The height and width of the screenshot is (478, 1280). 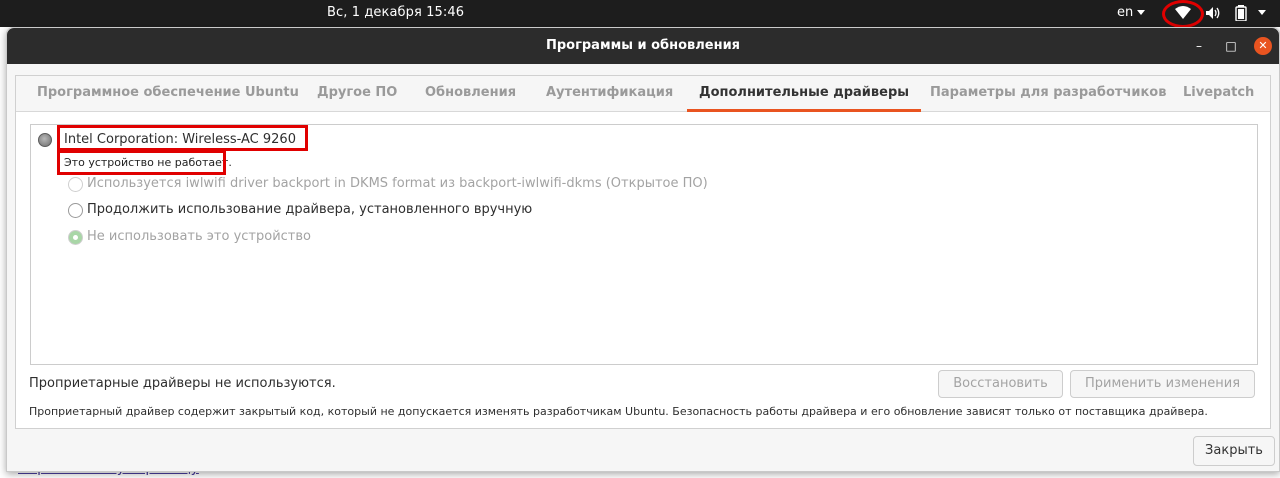 I want to click on highlight-box-device-name, so click(x=182, y=138).